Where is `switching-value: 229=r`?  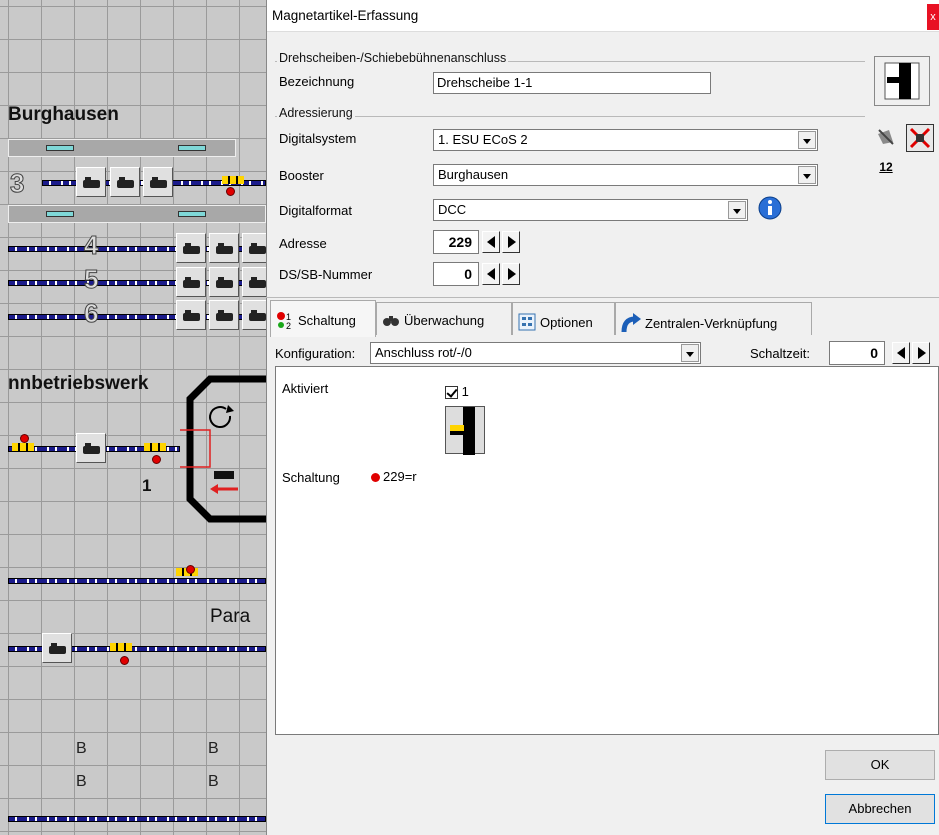 switching-value: 229=r is located at coordinates (400, 476).